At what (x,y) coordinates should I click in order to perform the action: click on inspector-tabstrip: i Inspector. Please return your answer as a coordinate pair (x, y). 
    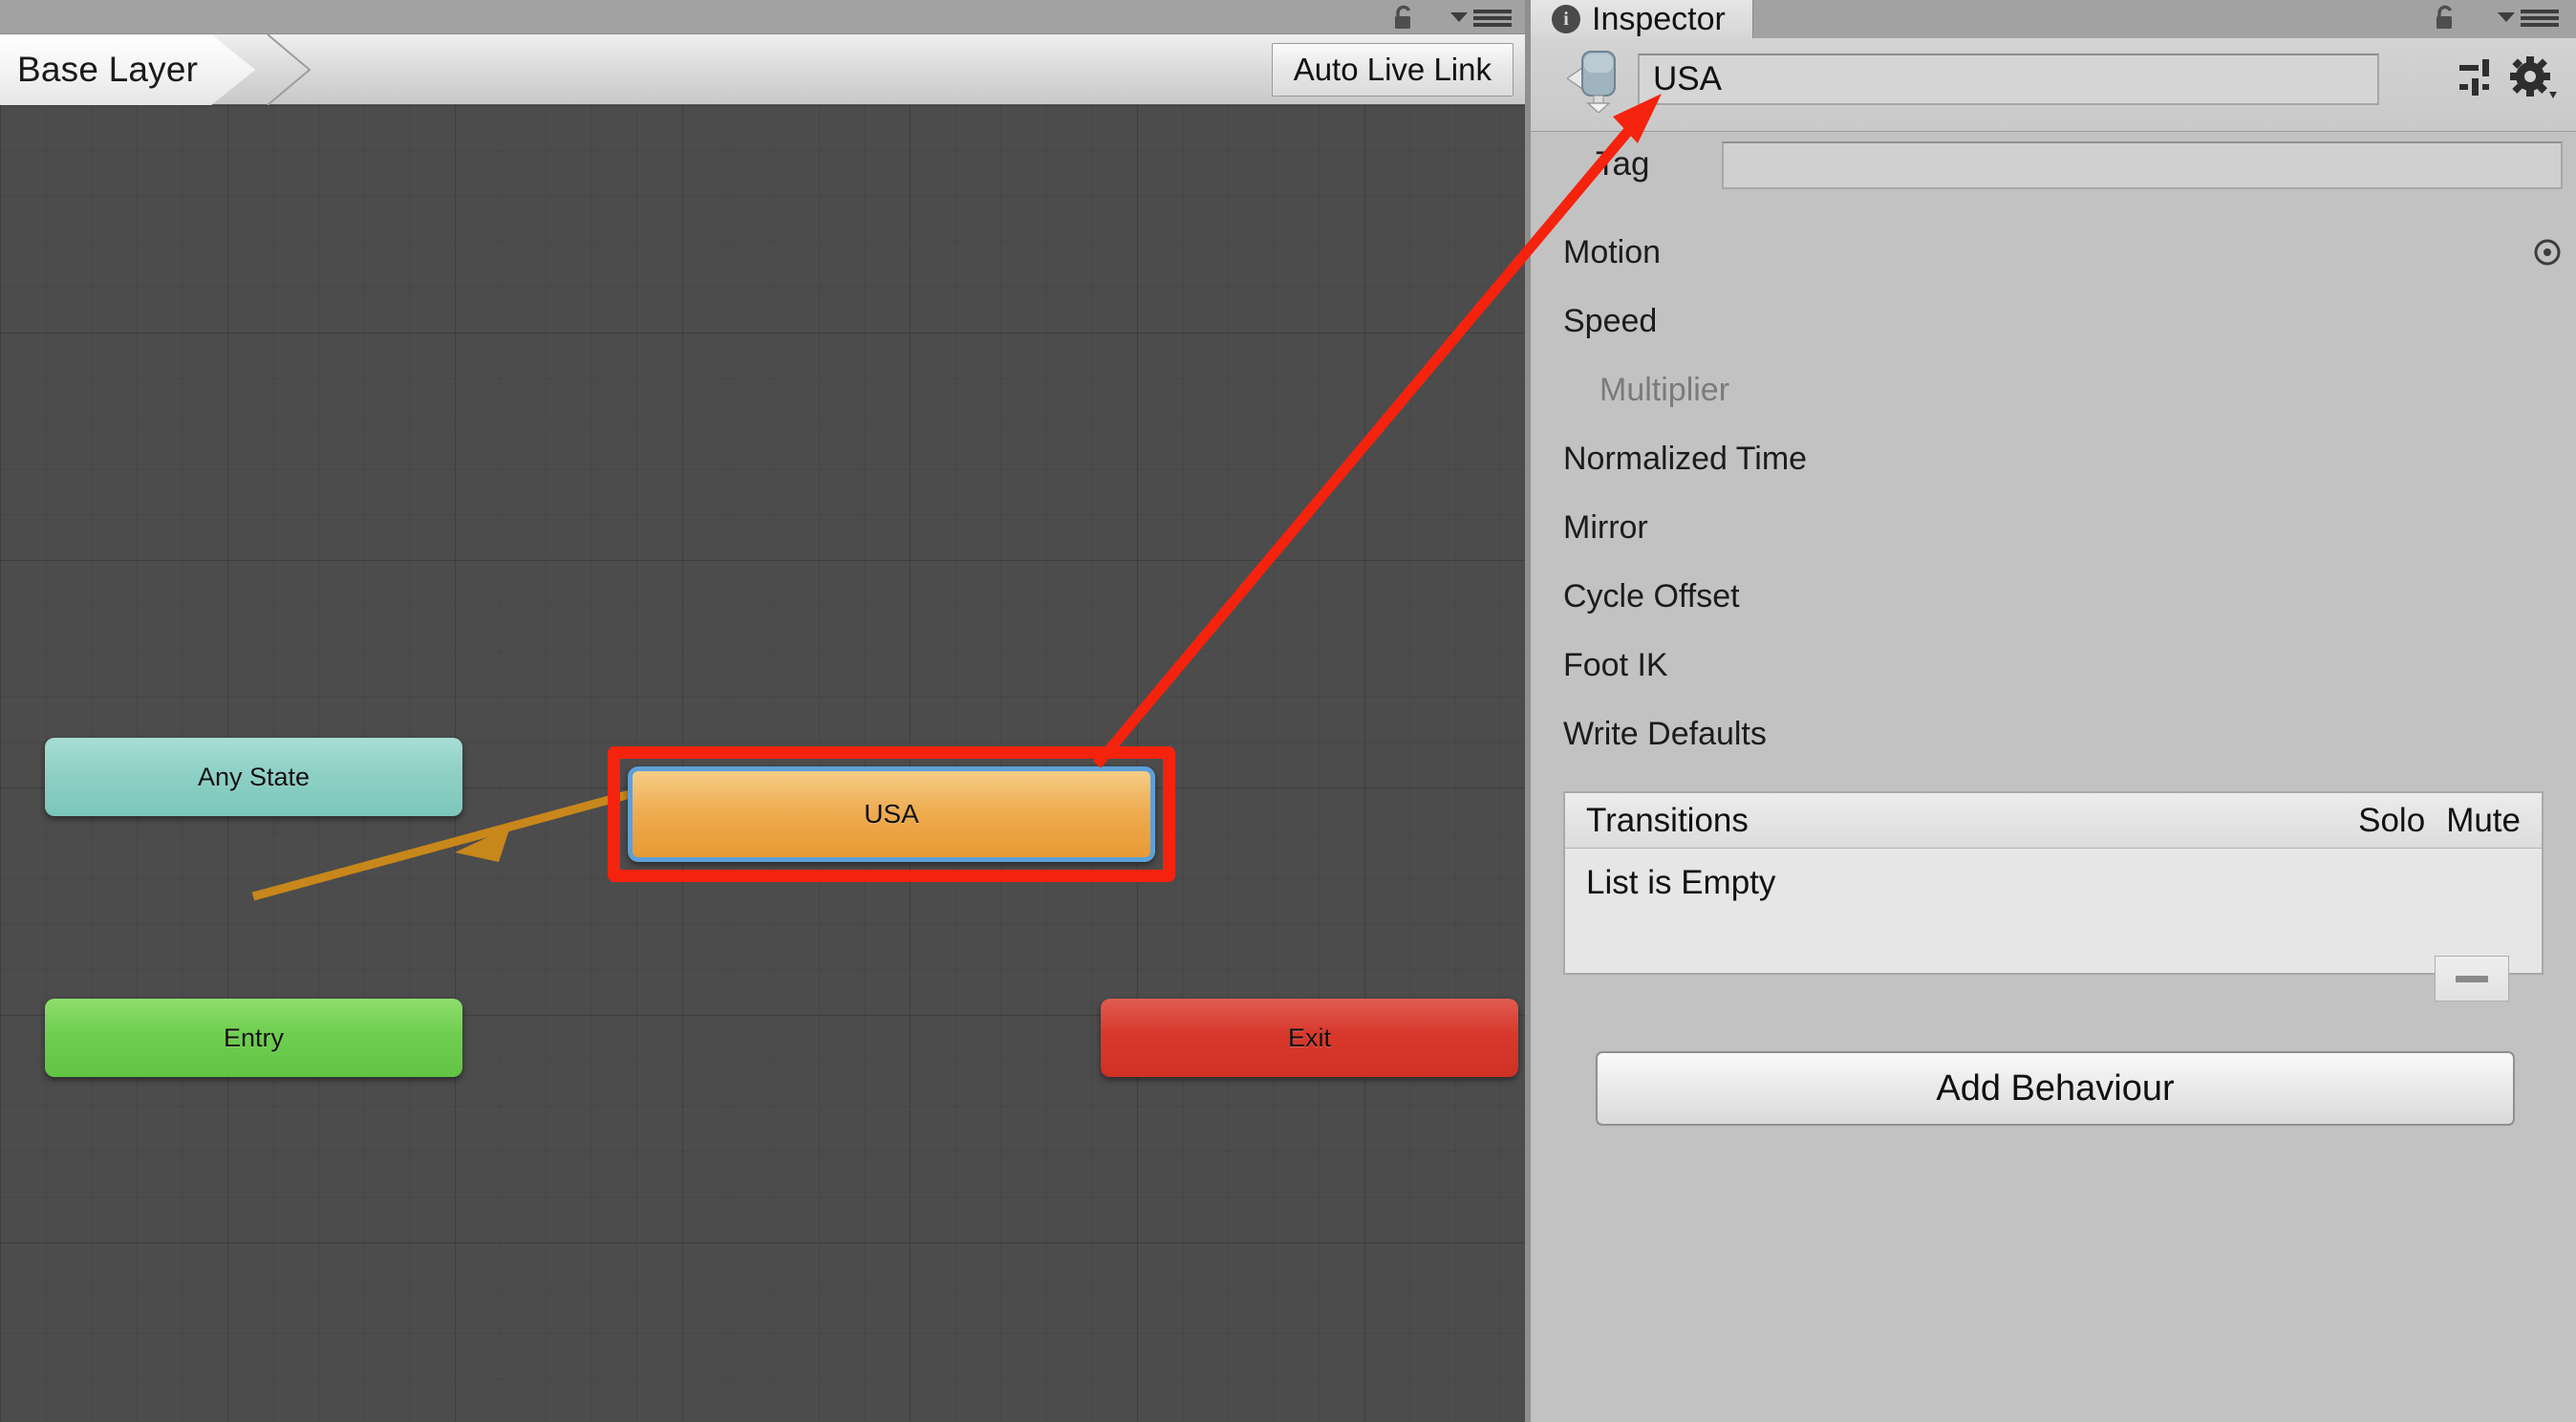
    Looking at the image, I should click on (2053, 19).